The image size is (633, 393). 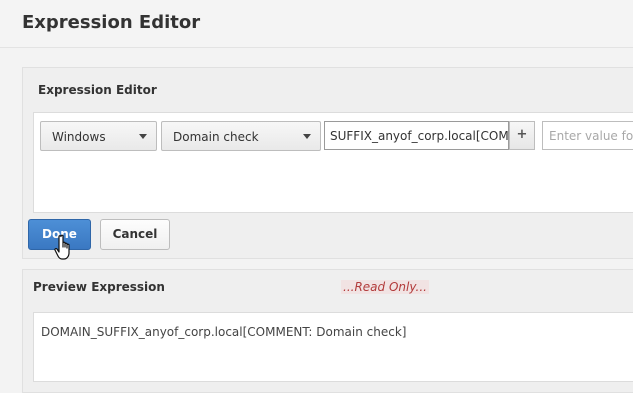 I want to click on cancel-button: Cancel, so click(x=135, y=234).